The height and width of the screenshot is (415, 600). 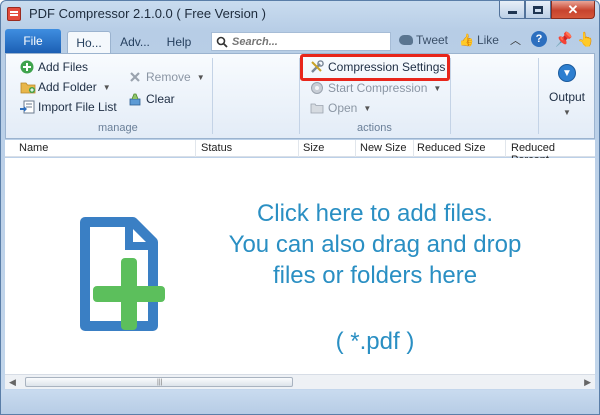 What do you see at coordinates (118, 128) in the screenshot?
I see `group-label-manage: manage` at bounding box center [118, 128].